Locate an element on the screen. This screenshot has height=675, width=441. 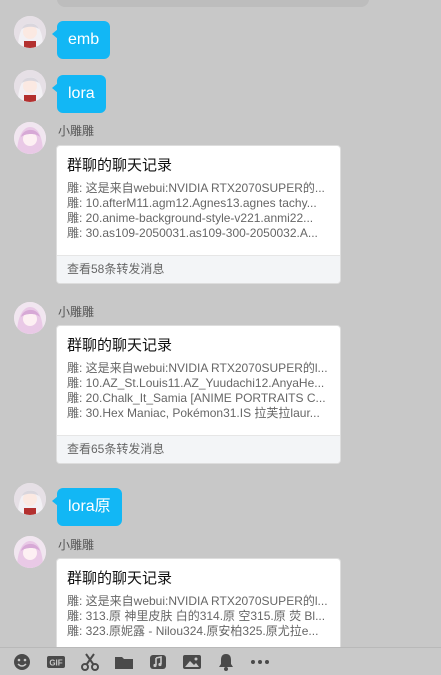
gif-icon: GIF is located at coordinates (56, 662).